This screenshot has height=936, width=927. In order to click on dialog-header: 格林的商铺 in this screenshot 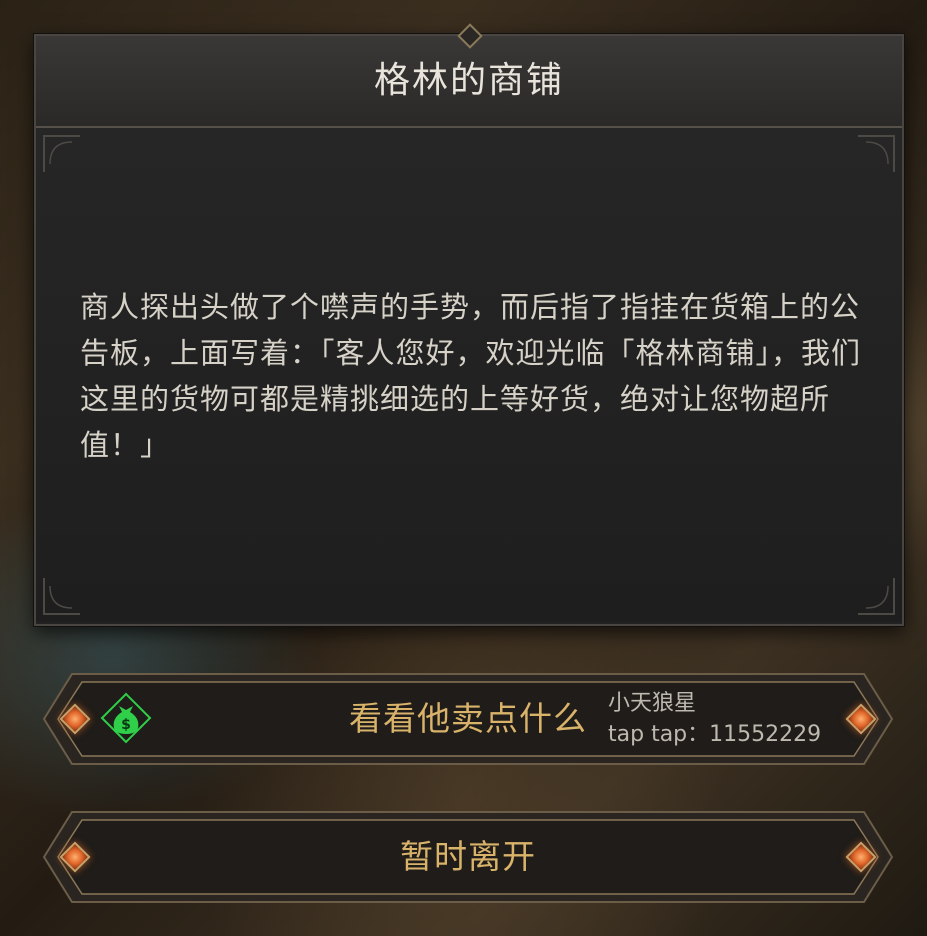, I will do `click(469, 75)`.